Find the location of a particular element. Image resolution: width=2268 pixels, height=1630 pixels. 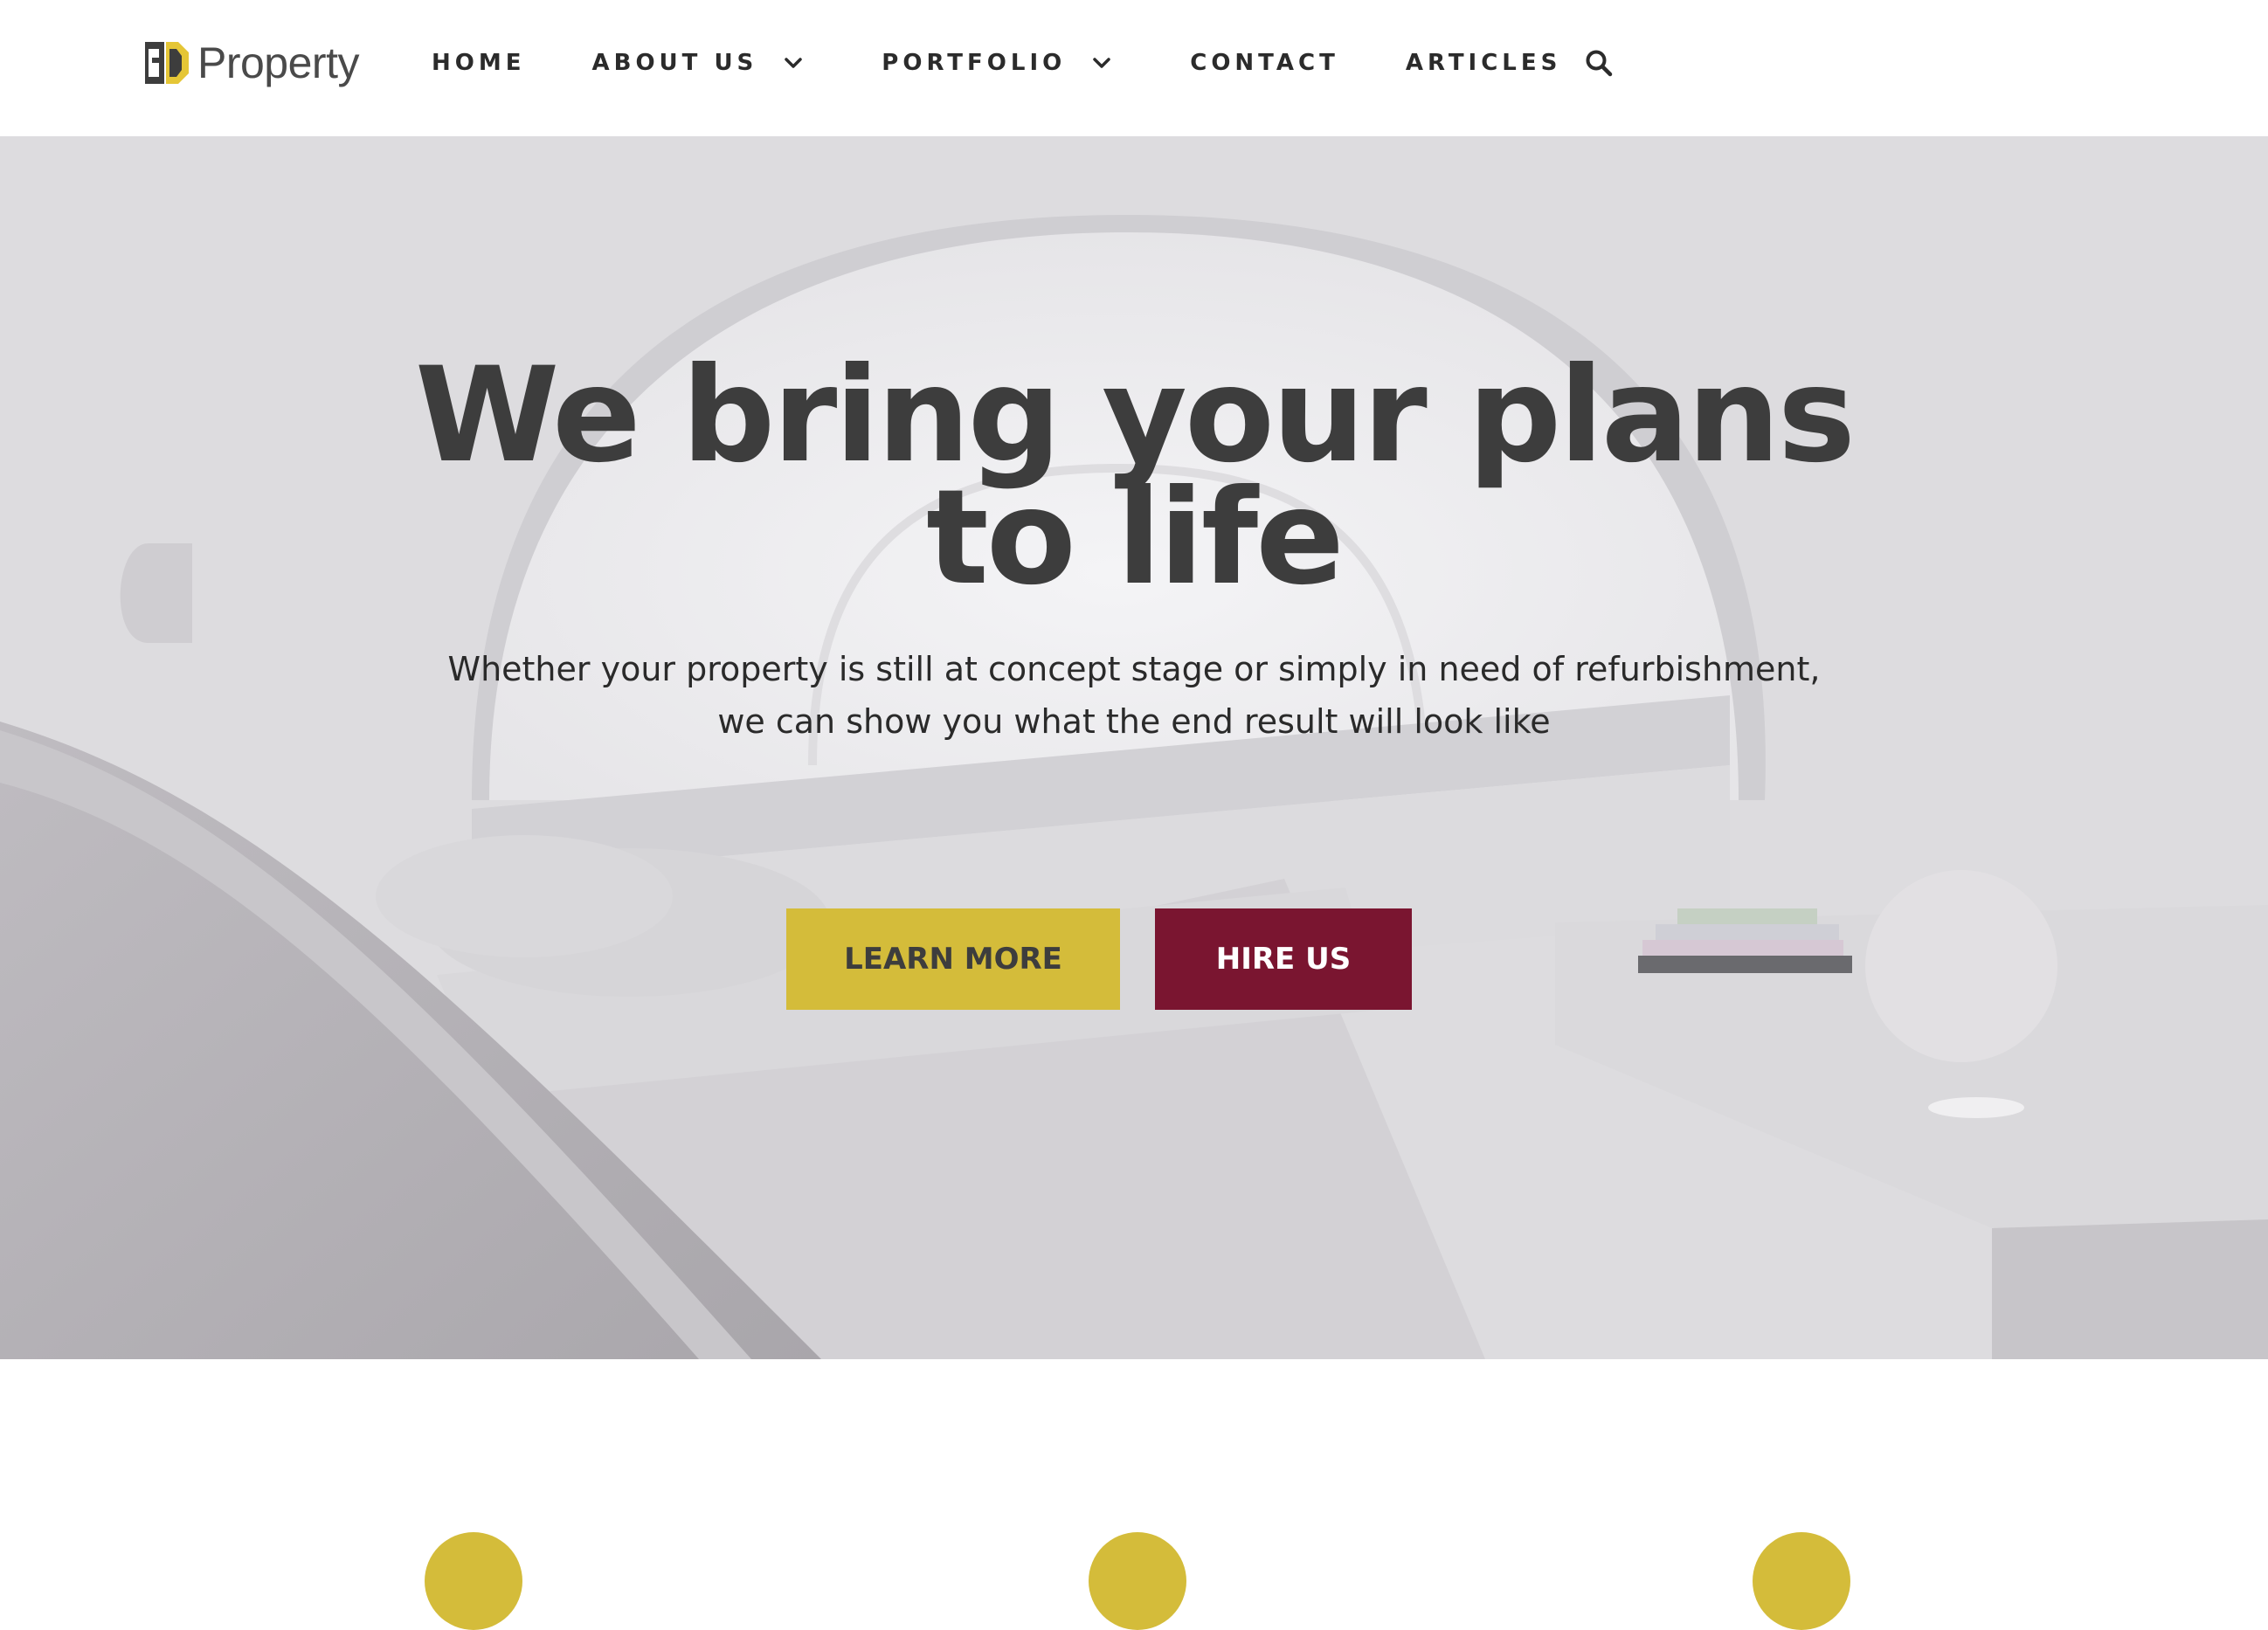

nav-item-home: HOME is located at coordinates (479, 63).